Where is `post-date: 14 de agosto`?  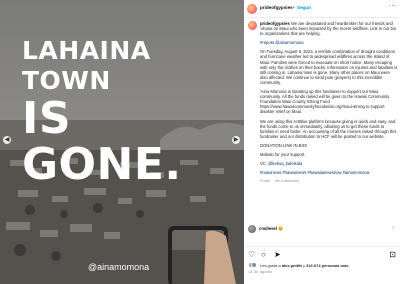 post-date: 14 de agosto is located at coordinates (260, 272).